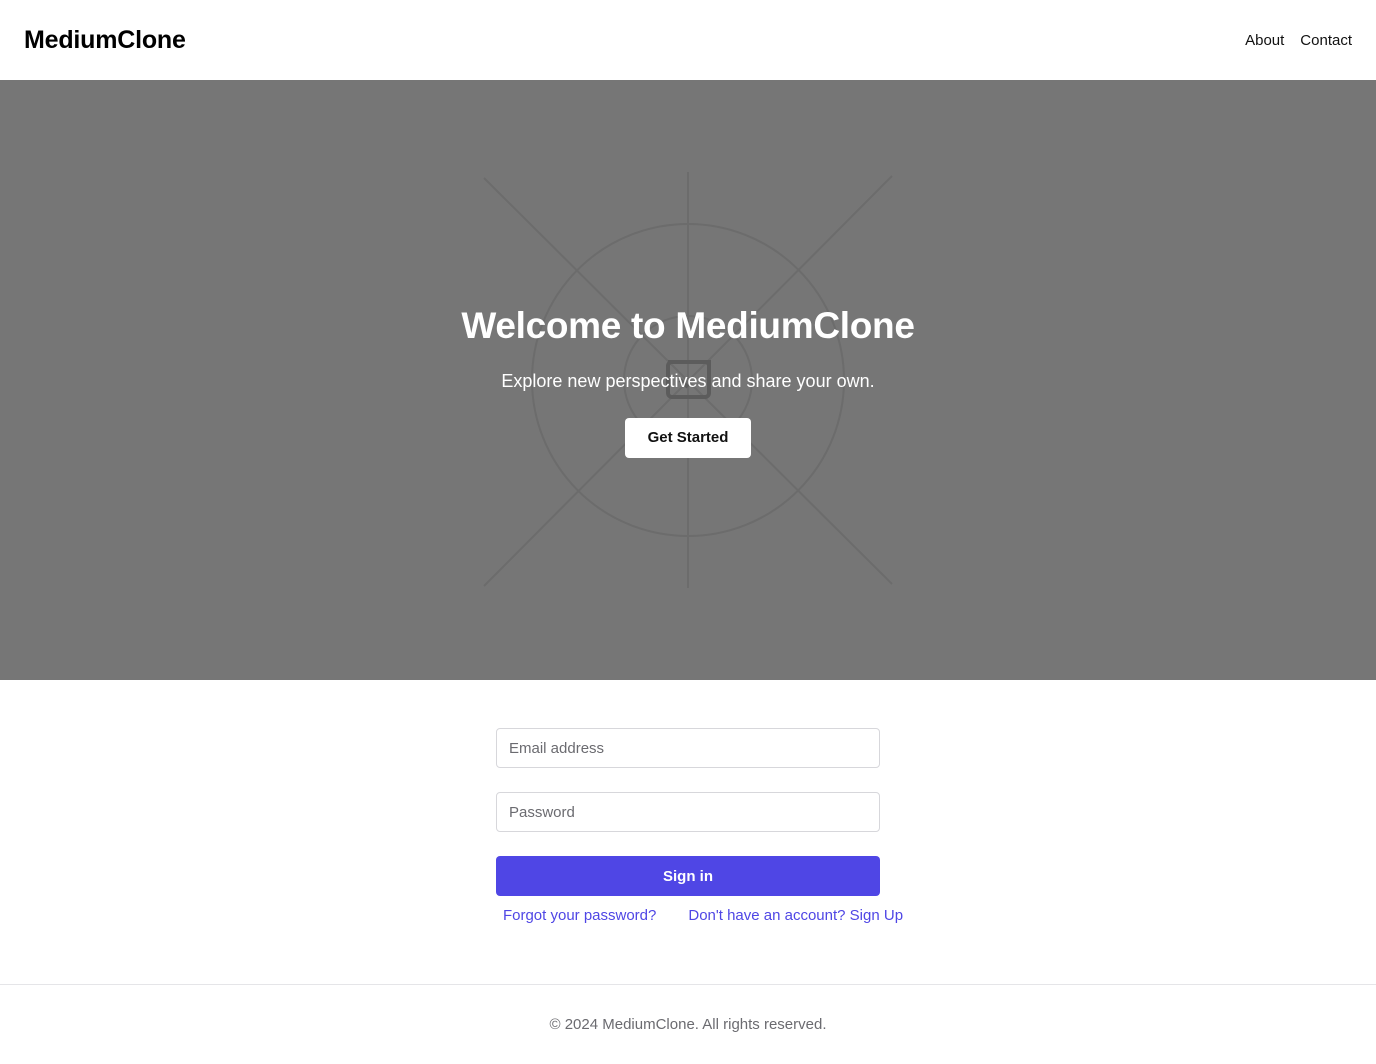 The width and height of the screenshot is (1376, 1064). What do you see at coordinates (688, 438) in the screenshot?
I see `get-started-button: Get Started` at bounding box center [688, 438].